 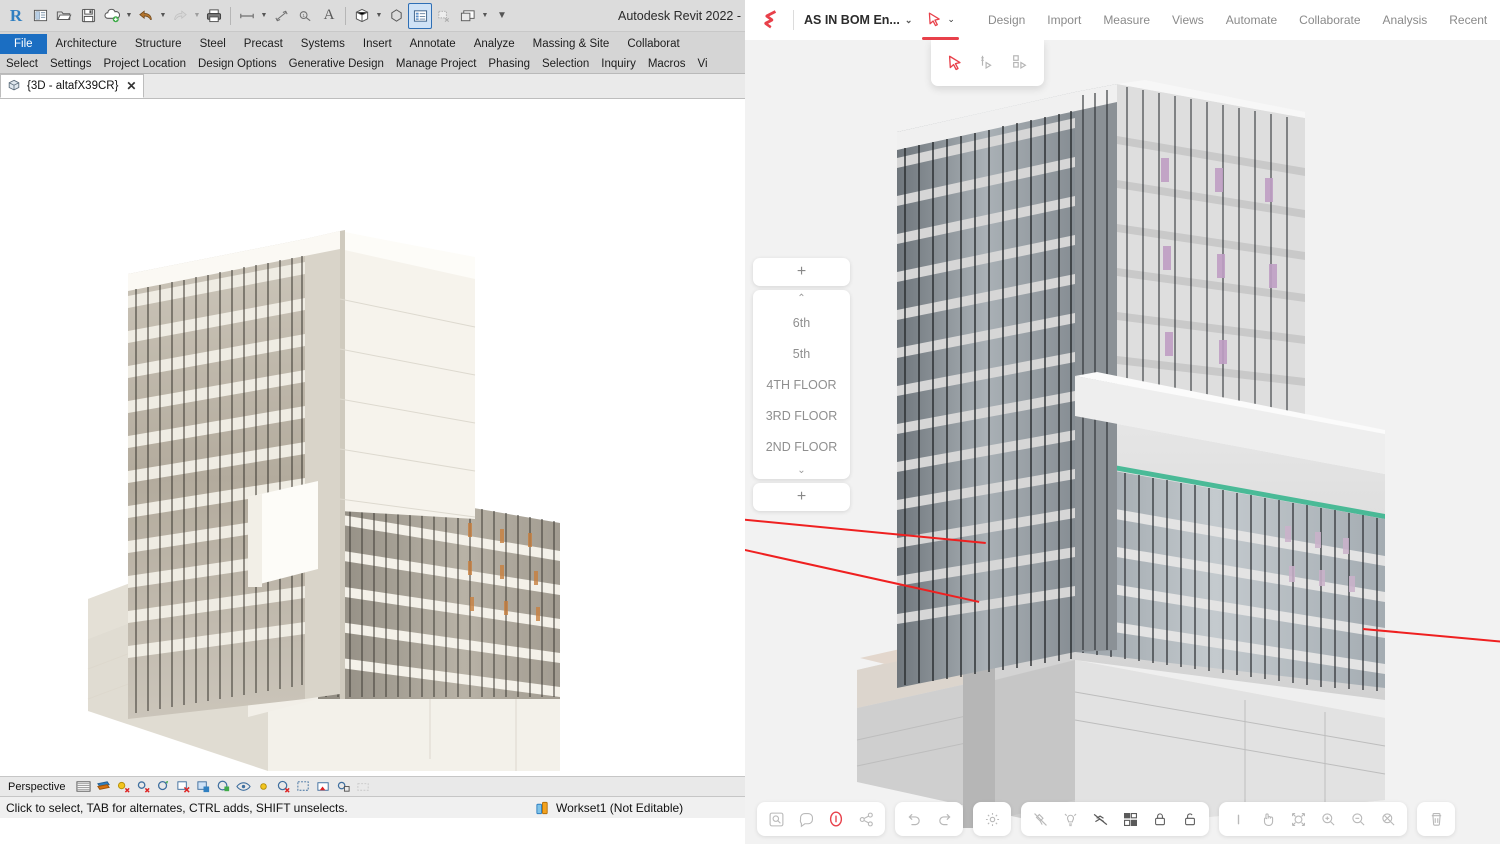 I want to click on ribbon-tab-structure: Structure, so click(x=158, y=44).